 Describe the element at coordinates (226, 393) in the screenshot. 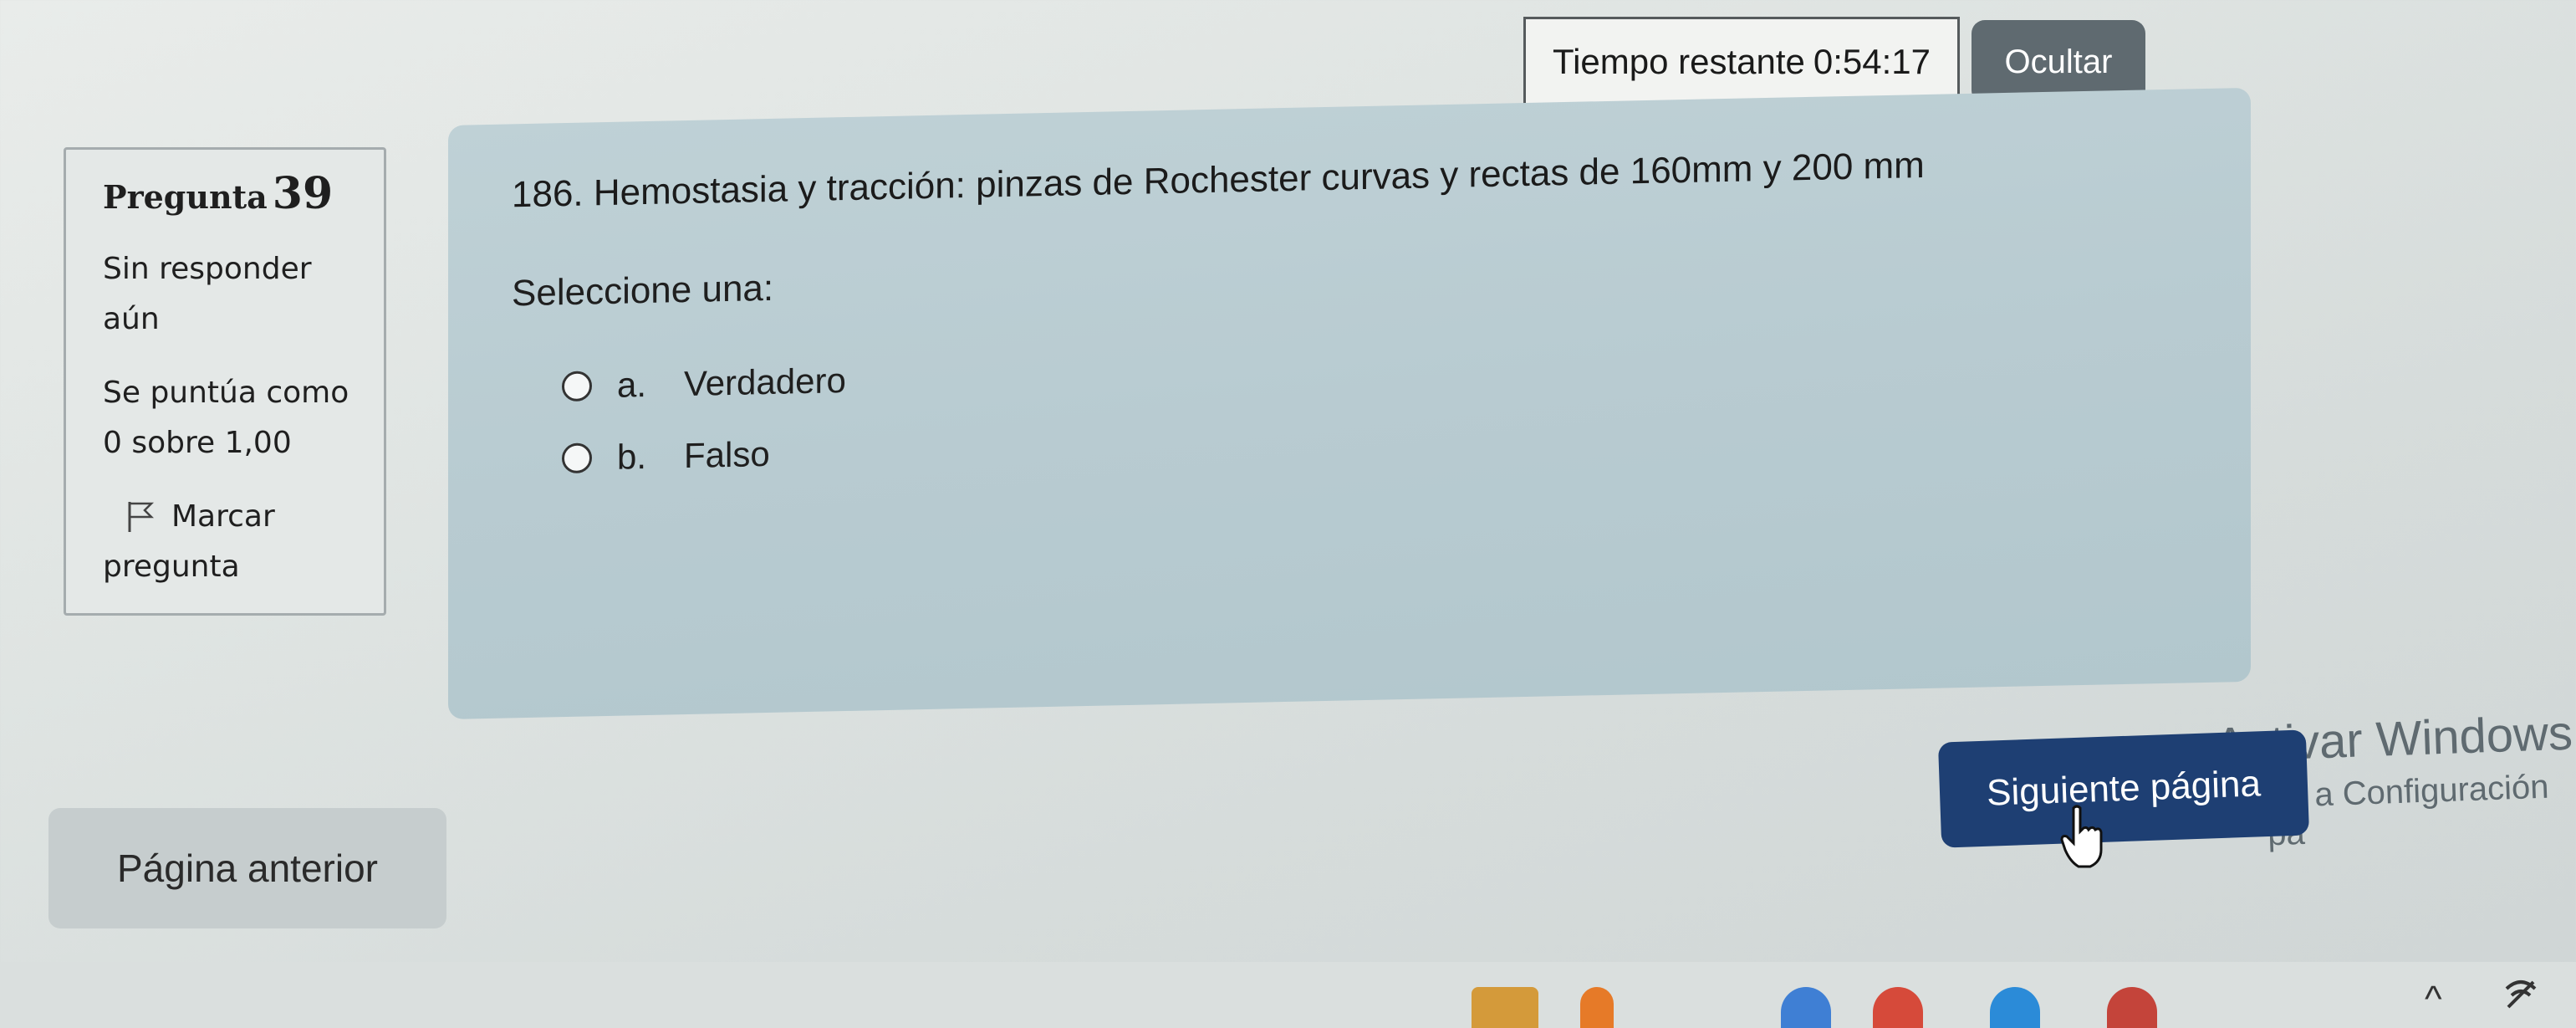

I see `question-score-line1: Se puntúa como` at that location.